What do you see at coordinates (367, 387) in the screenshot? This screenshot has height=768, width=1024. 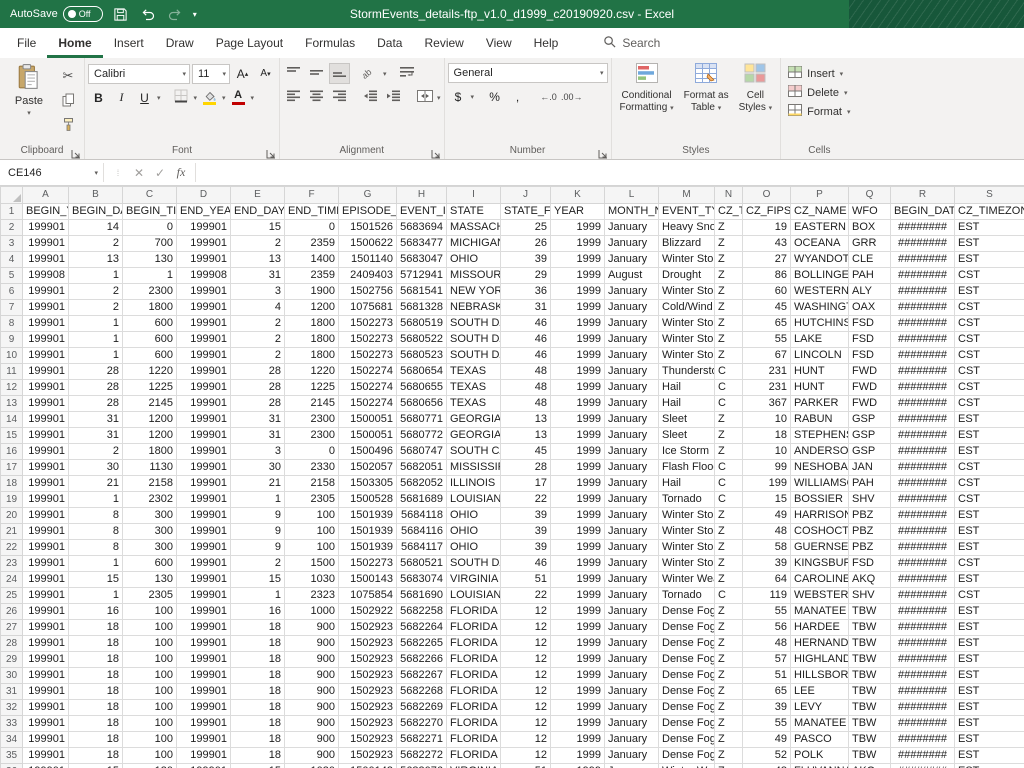 I see `cell-G12: 1502274` at bounding box center [367, 387].